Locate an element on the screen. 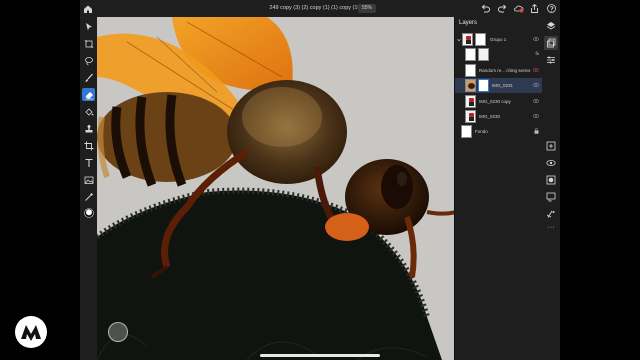 This screenshot has width=640, height=360. eraser-icon is located at coordinates (89, 95).